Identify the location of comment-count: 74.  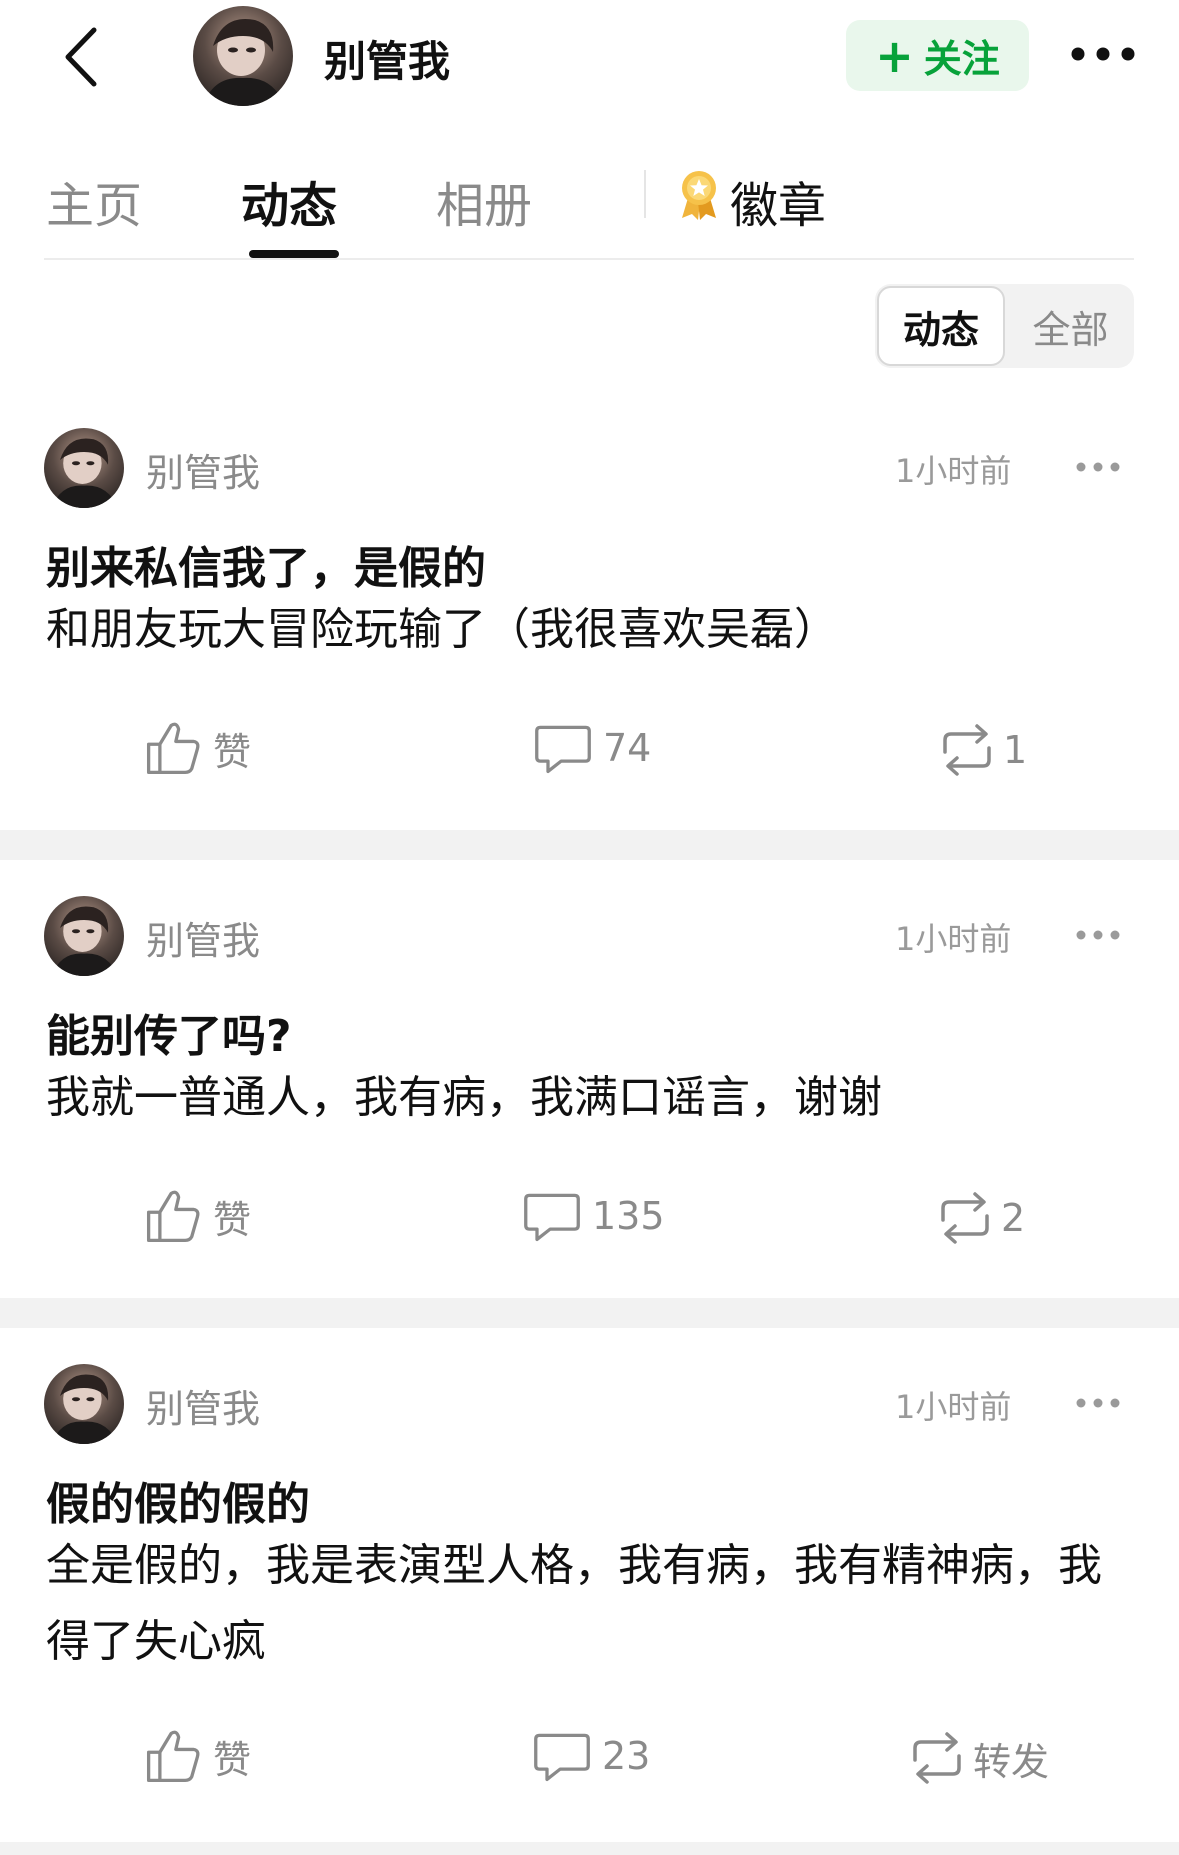
(627, 748).